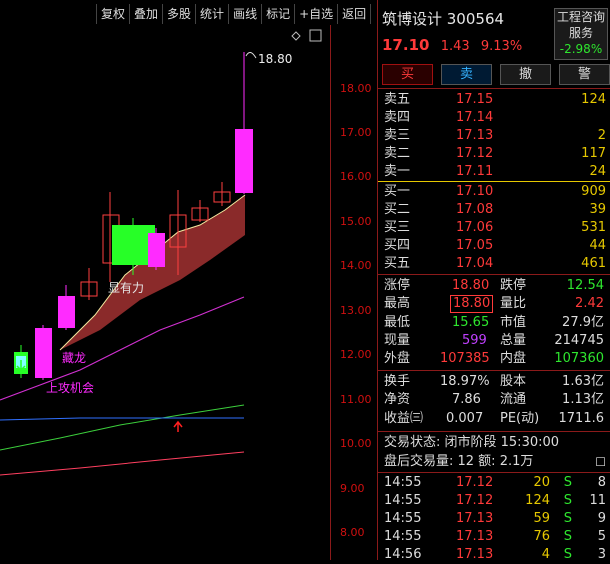 The height and width of the screenshot is (564, 610). Describe the element at coordinates (352, 532) in the screenshot. I see `axis-tick: 8.00` at that location.